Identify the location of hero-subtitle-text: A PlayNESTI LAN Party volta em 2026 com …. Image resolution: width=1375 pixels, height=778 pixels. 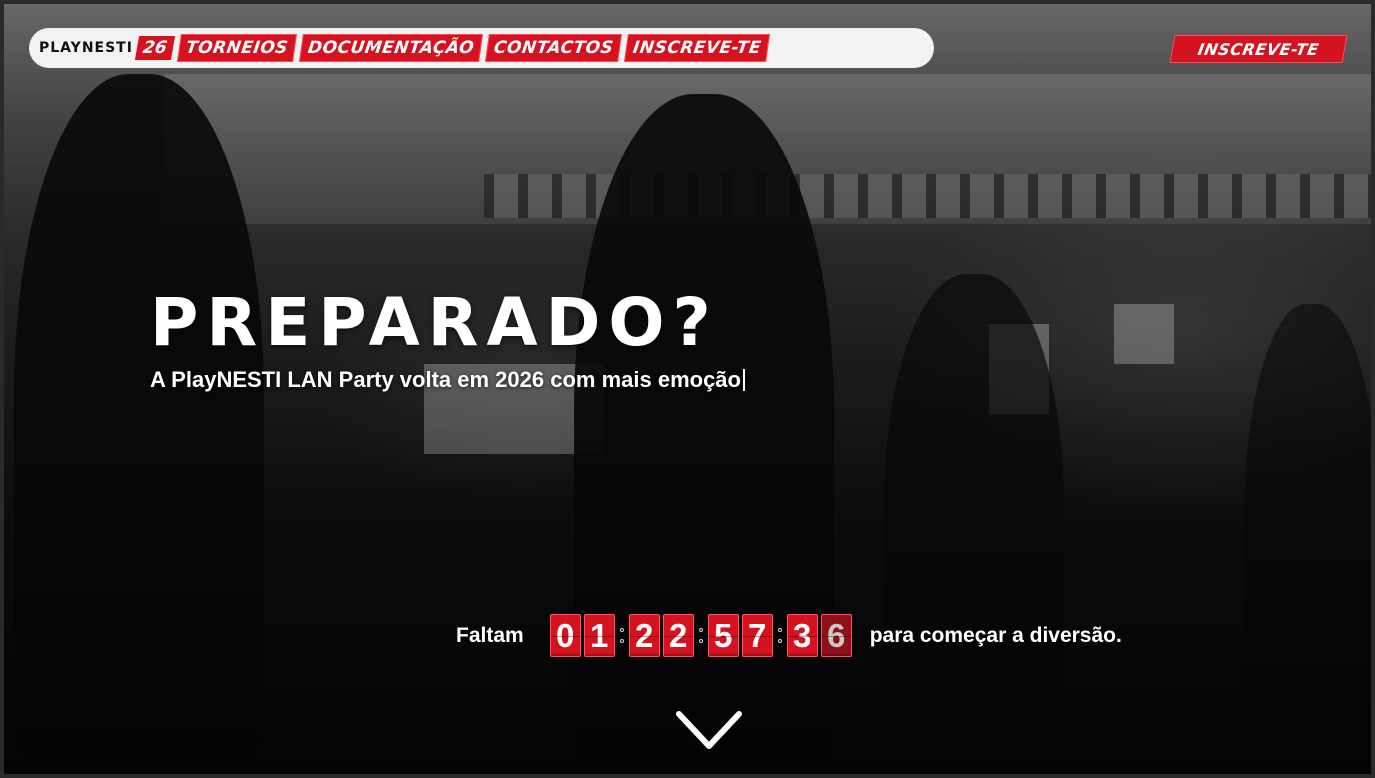
(445, 379).